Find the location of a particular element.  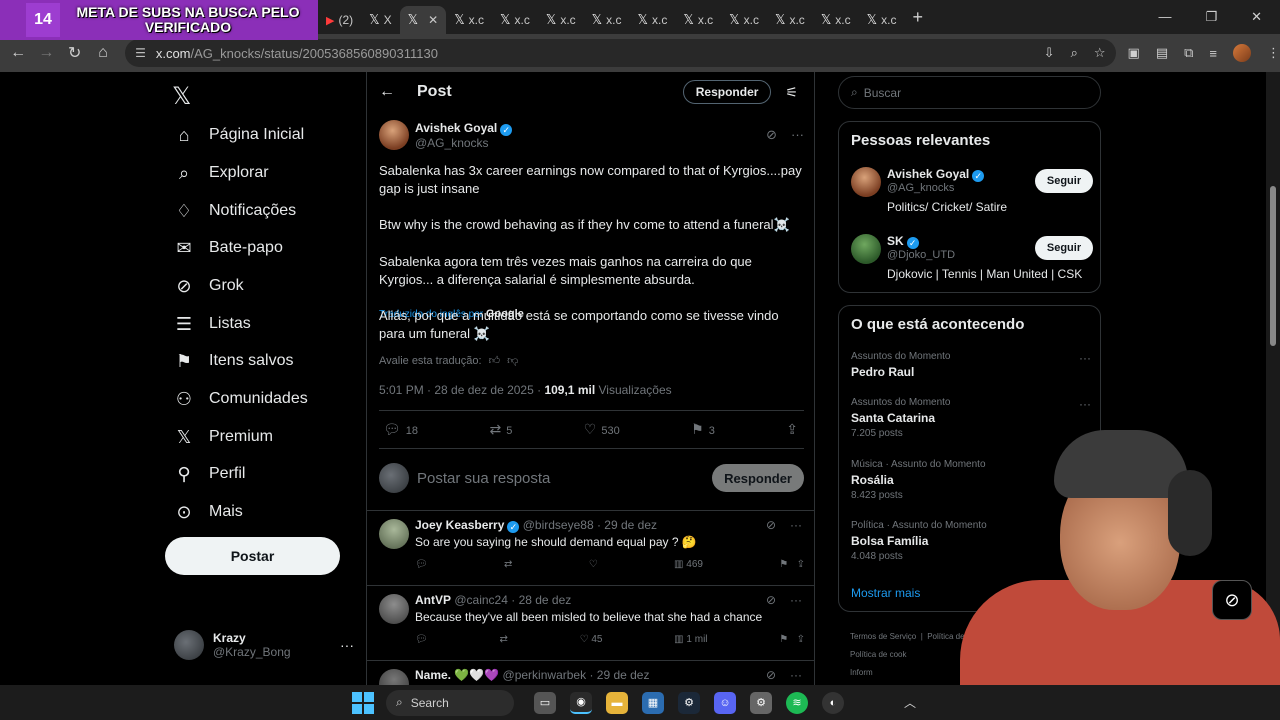

windows-start-icon is located at coordinates (363, 702).